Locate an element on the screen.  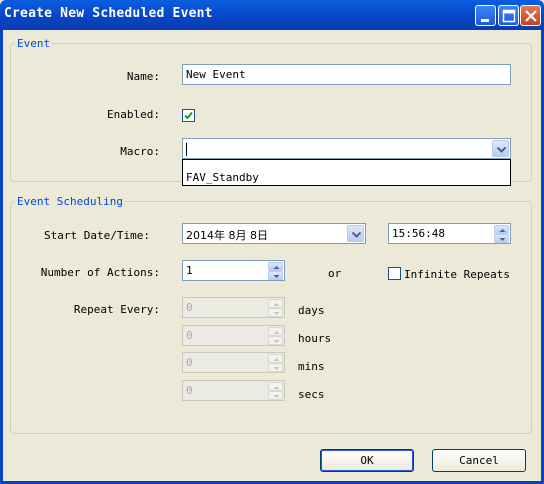
event-group-legend: Event is located at coordinates (34, 43).